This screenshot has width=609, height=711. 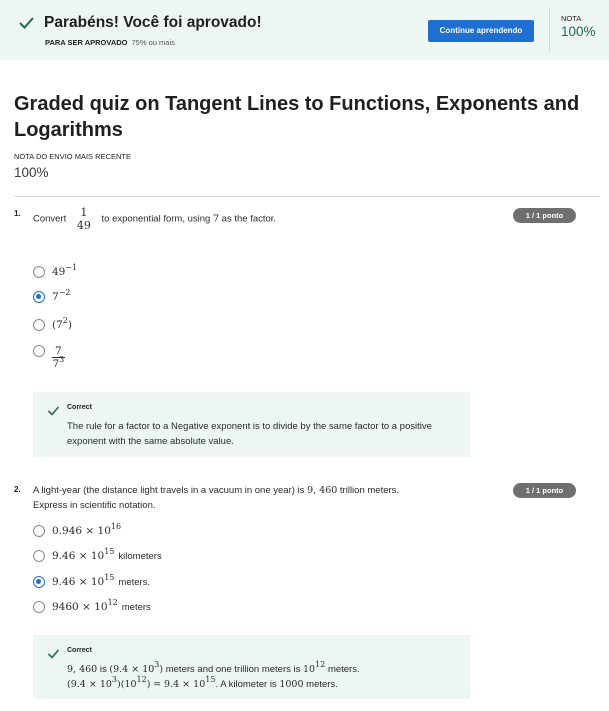 What do you see at coordinates (86, 42) in the screenshot?
I see `pass-label: PARA SER APROVADO` at bounding box center [86, 42].